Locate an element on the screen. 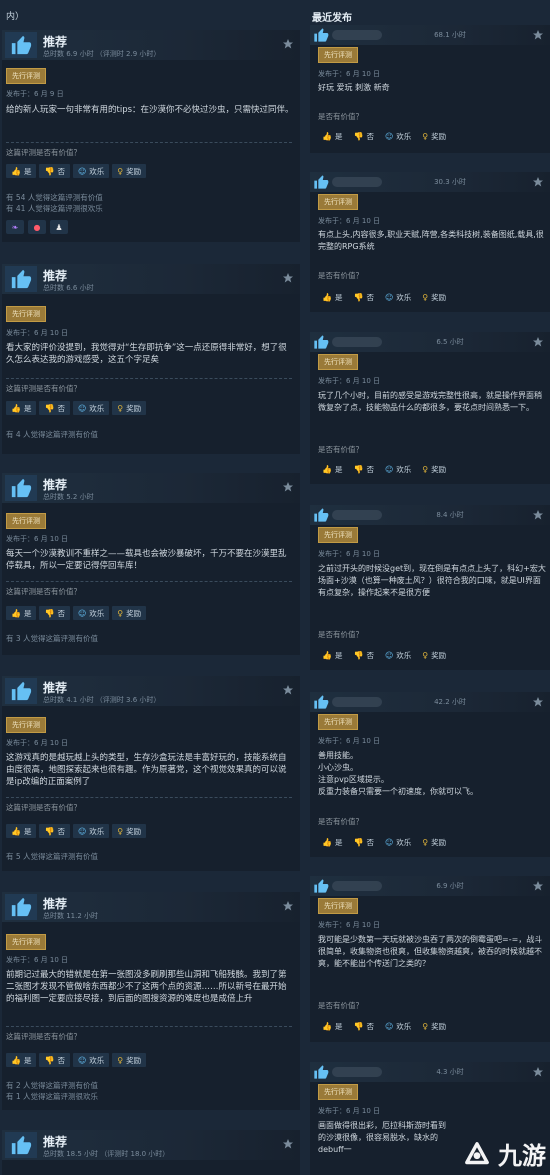  button-label: 欢乐 is located at coordinates (404, 655).